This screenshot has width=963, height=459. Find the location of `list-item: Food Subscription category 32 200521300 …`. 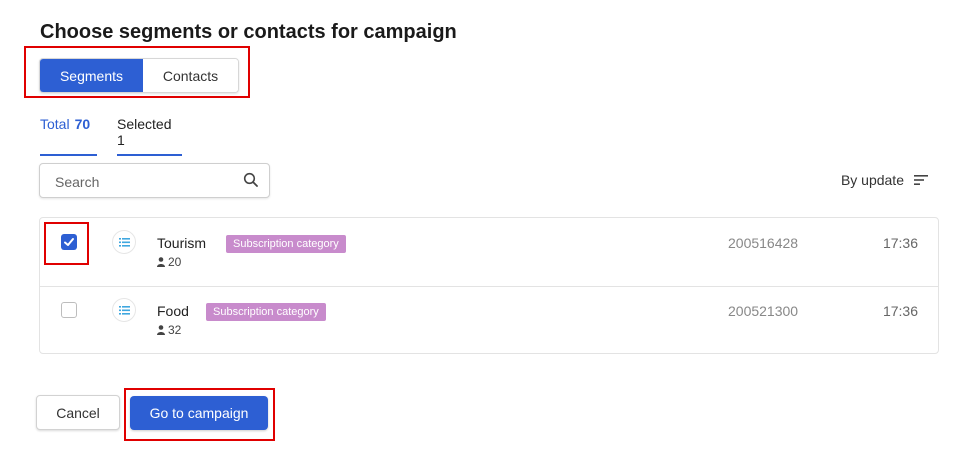

list-item: Food Subscription category 32 200521300 … is located at coordinates (489, 320).